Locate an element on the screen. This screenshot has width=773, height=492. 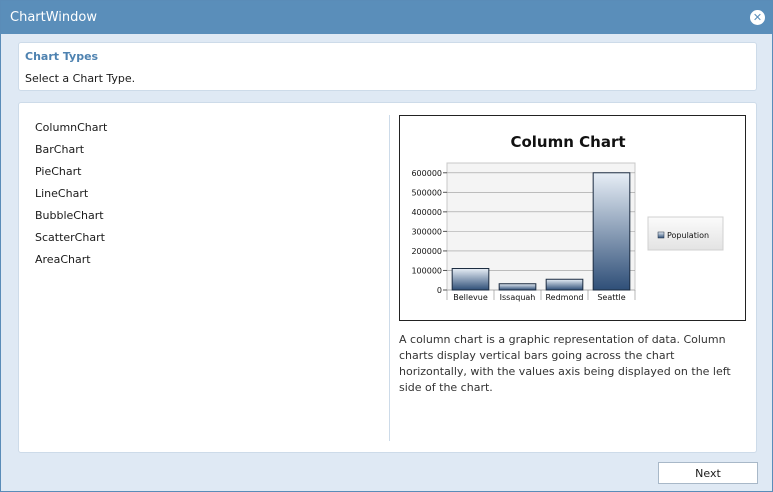
legend-swatch is located at coordinates (661, 235).